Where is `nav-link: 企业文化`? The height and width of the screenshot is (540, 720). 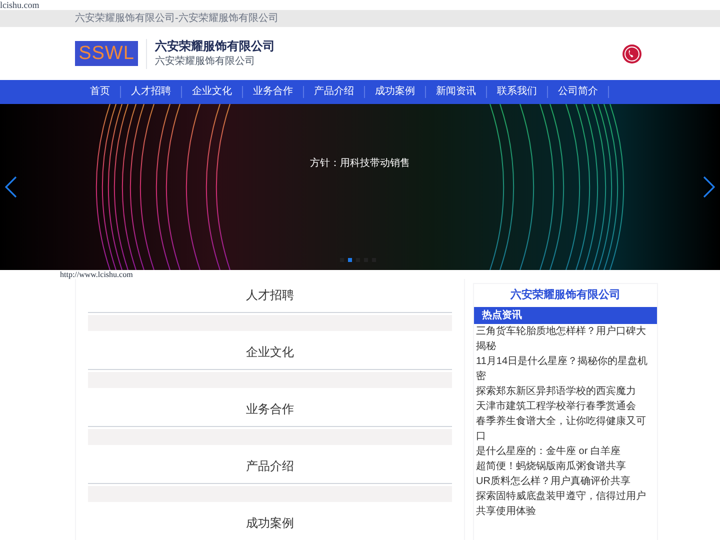 nav-link: 企业文化 is located at coordinates (212, 92).